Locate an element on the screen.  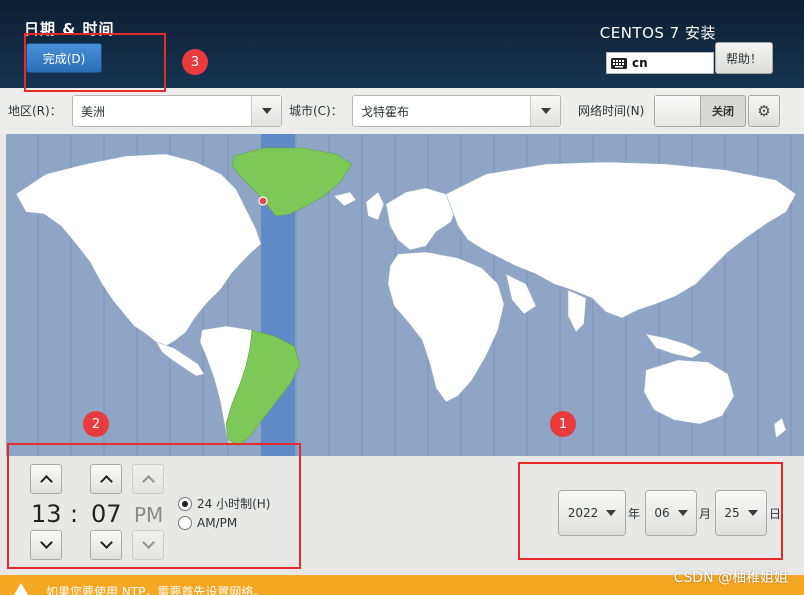
network-time-label: 网络时间(N) is located at coordinates (611, 111).